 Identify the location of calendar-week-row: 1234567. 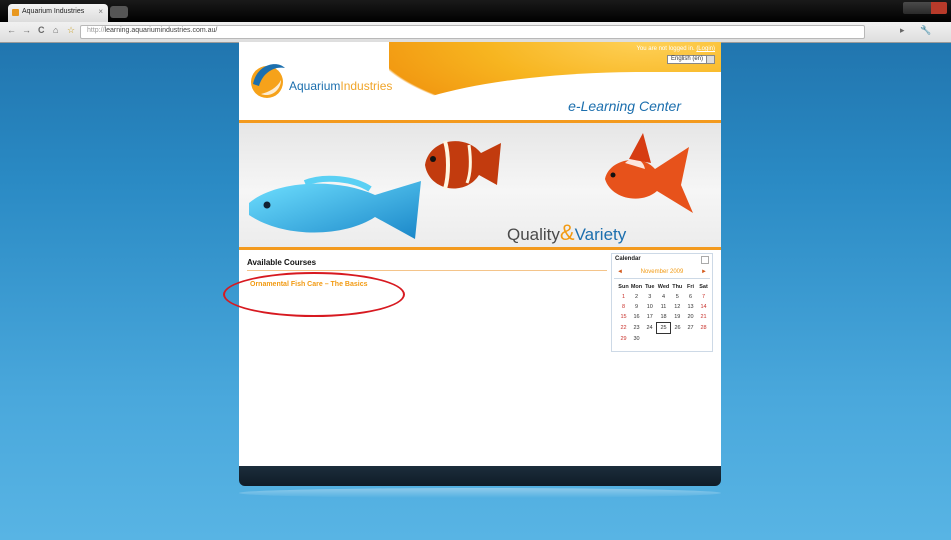
(663, 297).